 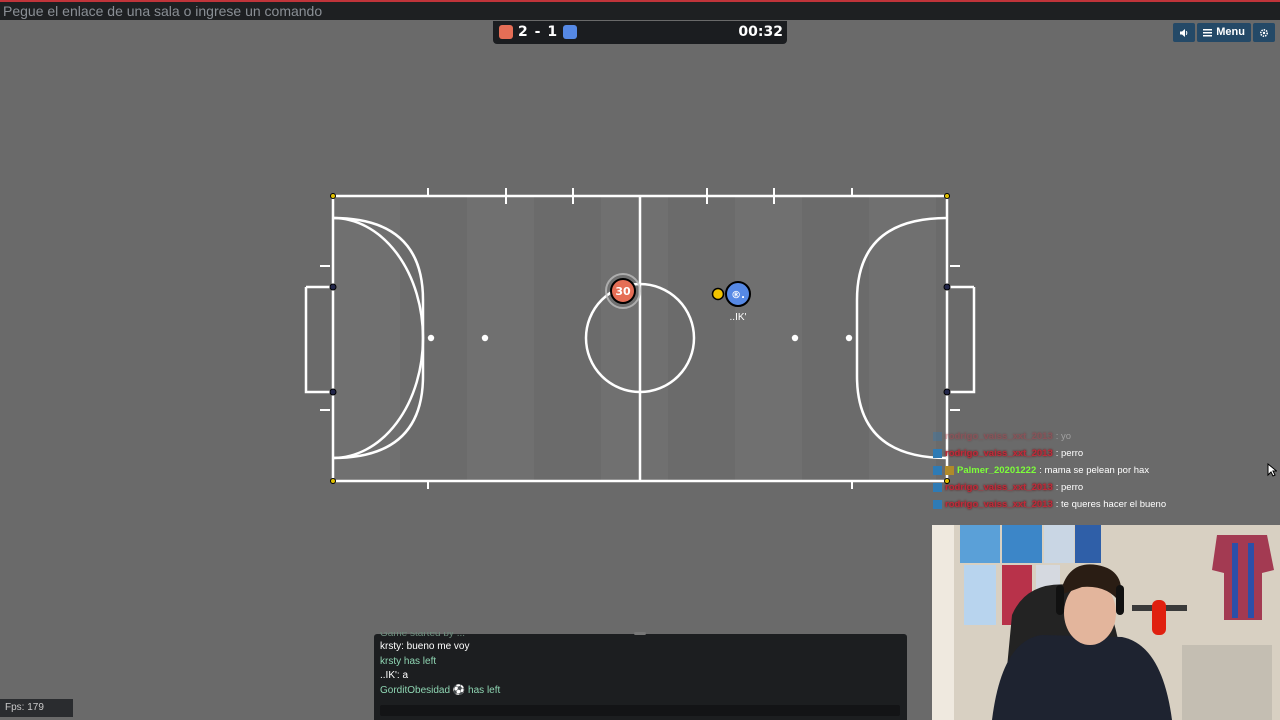 I want to click on chat-line: krsty: bueno me voy, so click(x=425, y=646).